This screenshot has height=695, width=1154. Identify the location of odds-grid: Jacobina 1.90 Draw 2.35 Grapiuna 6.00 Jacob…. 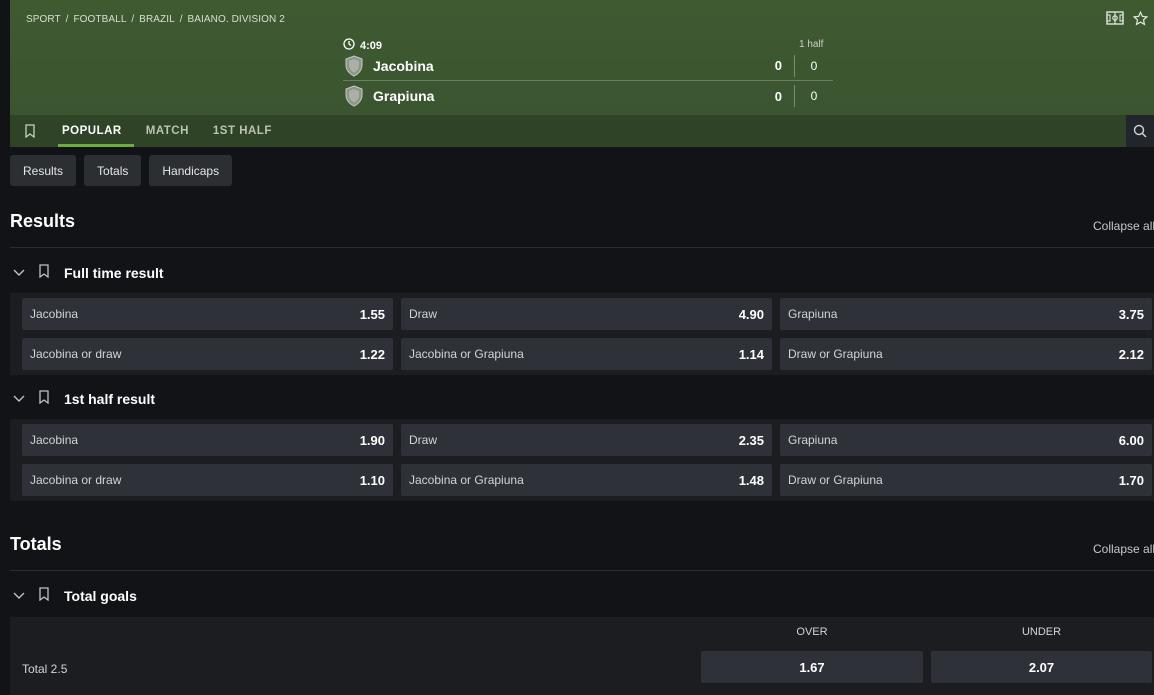
(582, 460).